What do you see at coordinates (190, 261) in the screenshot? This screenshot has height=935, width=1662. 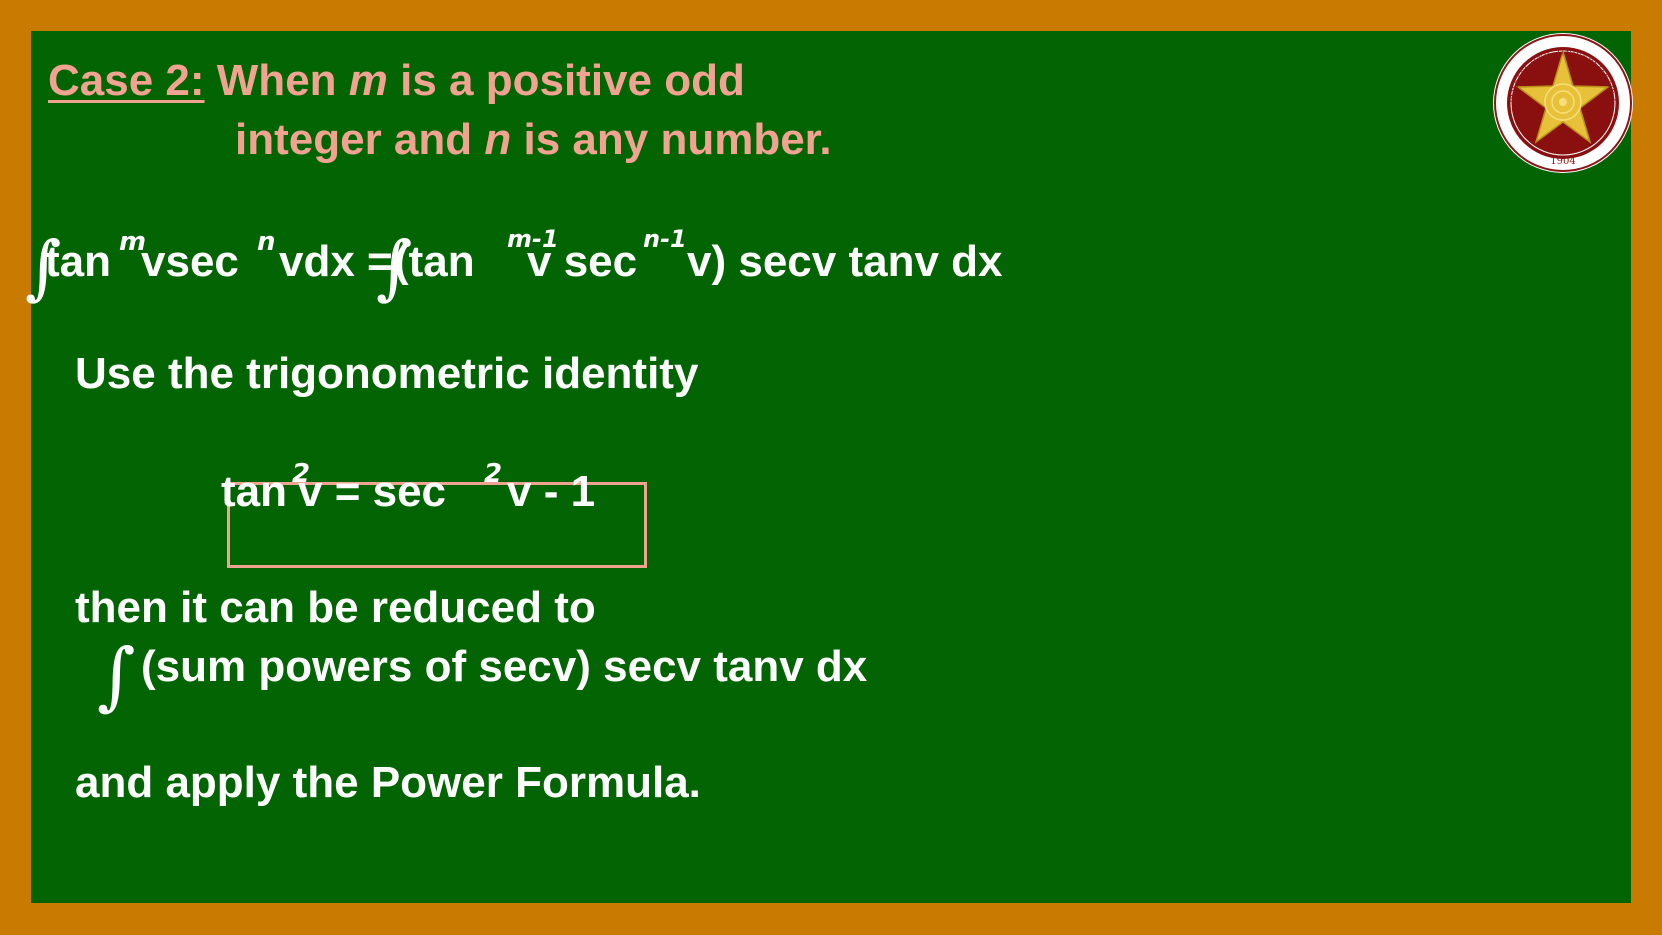 I see `formula-lhs-b: vsec` at bounding box center [190, 261].